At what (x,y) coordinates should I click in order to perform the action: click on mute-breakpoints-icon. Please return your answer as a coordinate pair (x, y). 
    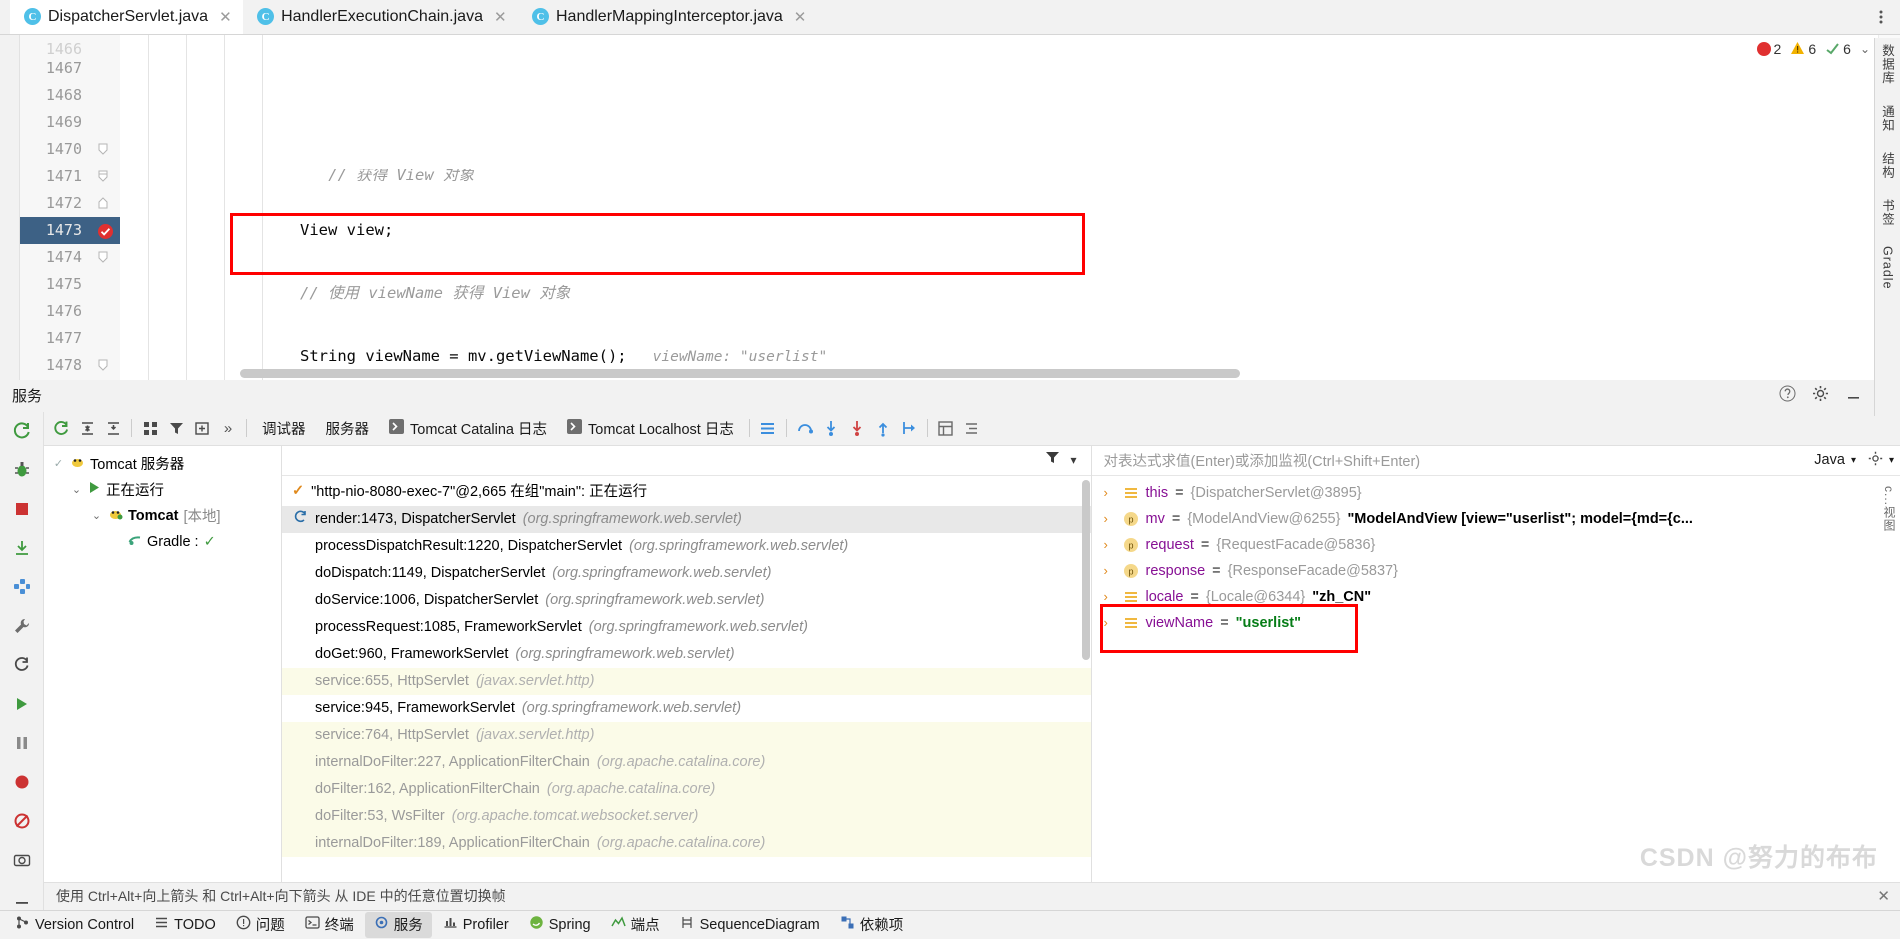
    Looking at the image, I should click on (22, 782).